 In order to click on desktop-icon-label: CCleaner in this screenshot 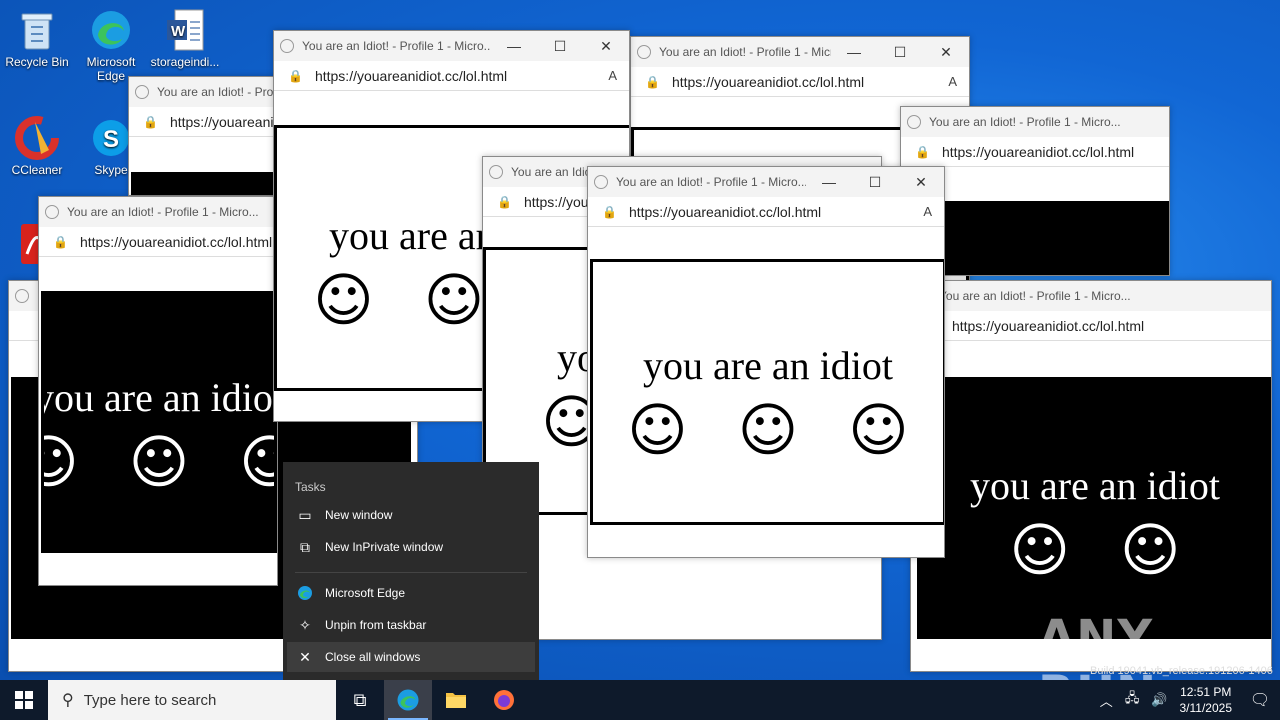, I will do `click(37, 170)`.